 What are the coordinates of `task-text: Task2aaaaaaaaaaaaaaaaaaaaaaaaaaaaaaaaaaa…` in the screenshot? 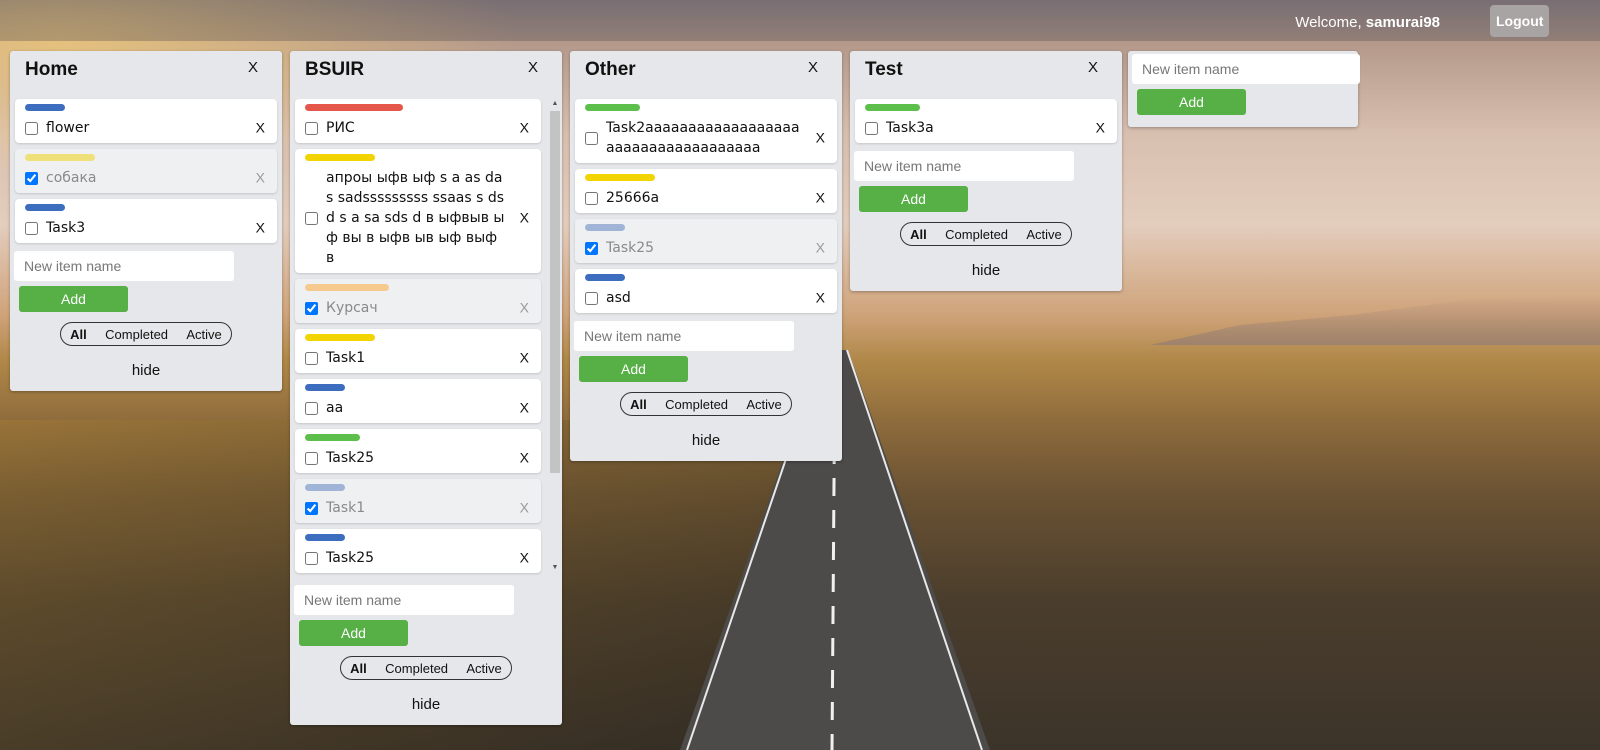 It's located at (703, 138).